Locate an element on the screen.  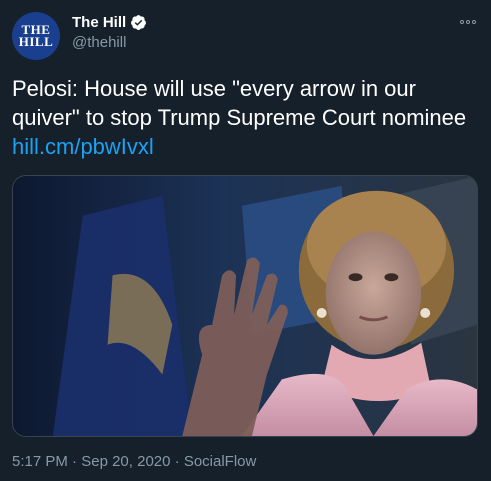
tweet-meta: 5:17 PM · Sep 20, 2020 · SocialFlow is located at coordinates (134, 461).